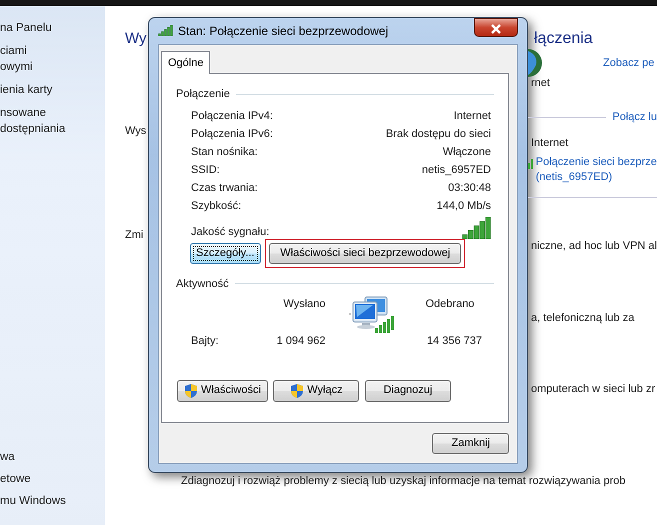 The height and width of the screenshot is (525, 657). What do you see at coordinates (540, 83) in the screenshot?
I see `body-text: rnet` at bounding box center [540, 83].